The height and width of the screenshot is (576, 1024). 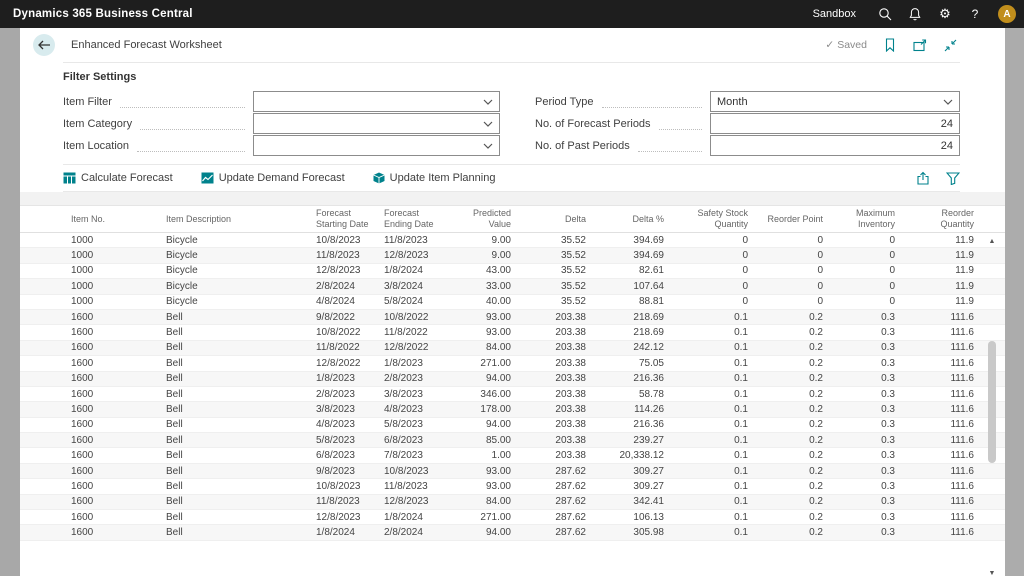 What do you see at coordinates (344, 363) in the screenshot?
I see `table-cell: 12/8/2022` at bounding box center [344, 363].